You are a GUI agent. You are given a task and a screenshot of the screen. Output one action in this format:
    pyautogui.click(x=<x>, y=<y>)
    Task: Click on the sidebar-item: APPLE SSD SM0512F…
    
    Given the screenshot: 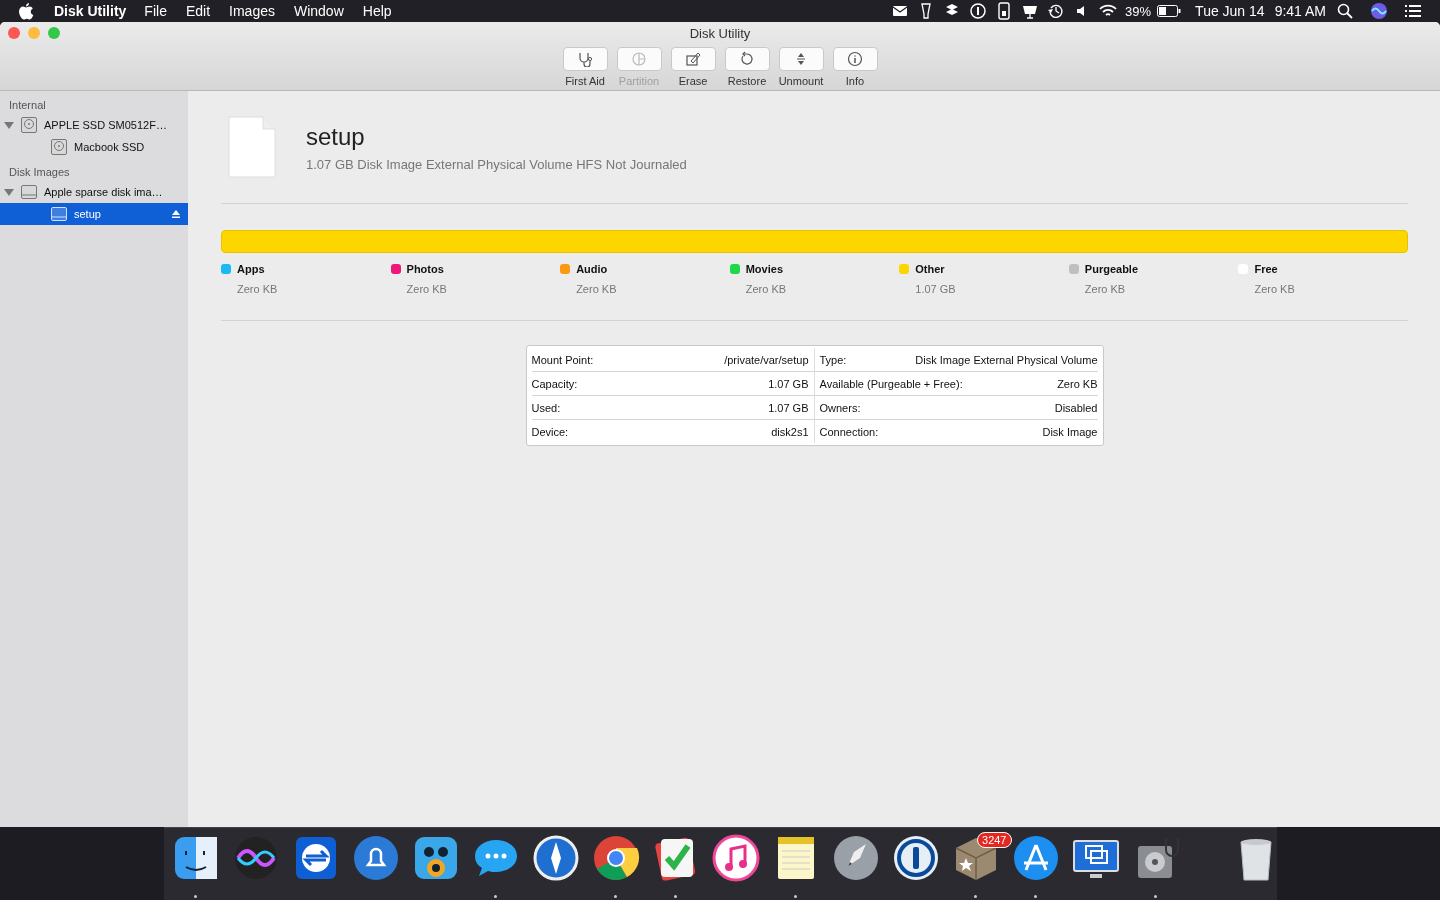 What is the action you would take?
    pyautogui.click(x=94, y=125)
    